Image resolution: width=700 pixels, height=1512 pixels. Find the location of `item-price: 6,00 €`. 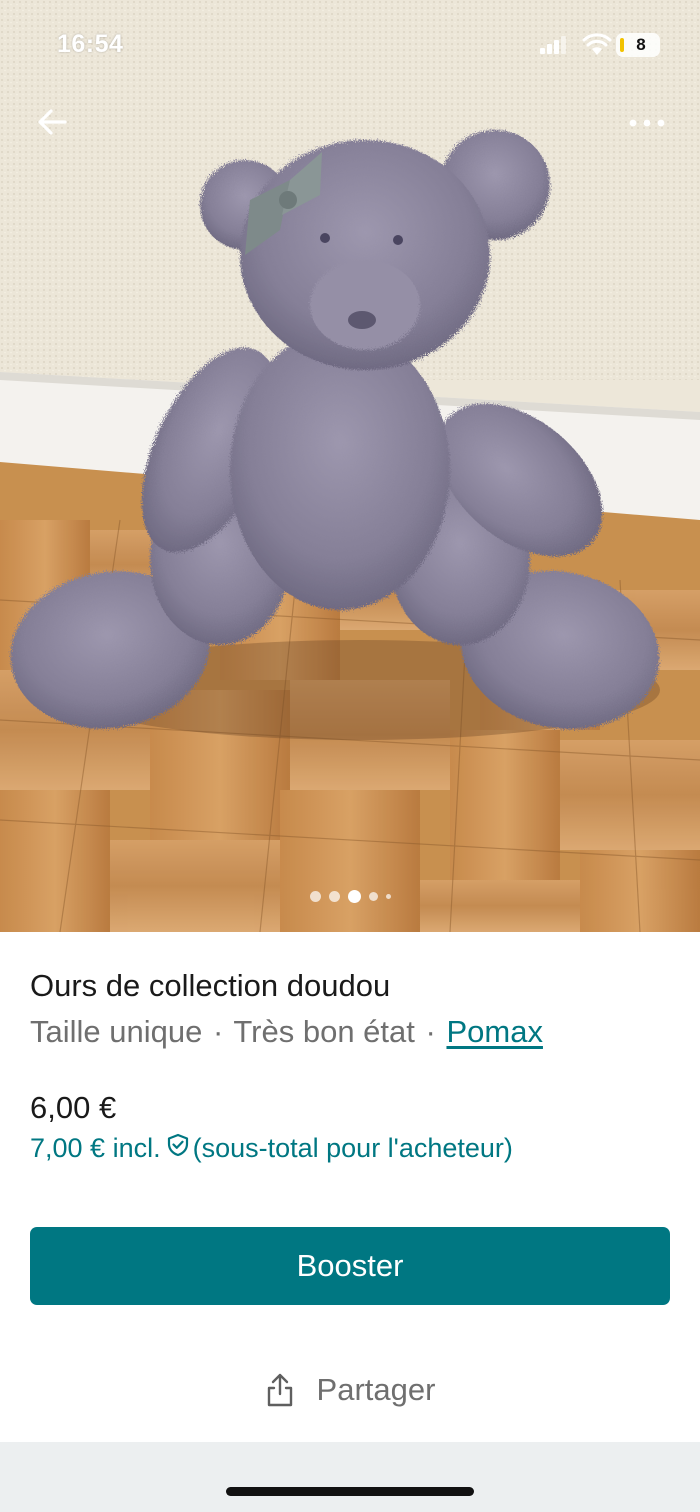

item-price: 6,00 € is located at coordinates (73, 1107).